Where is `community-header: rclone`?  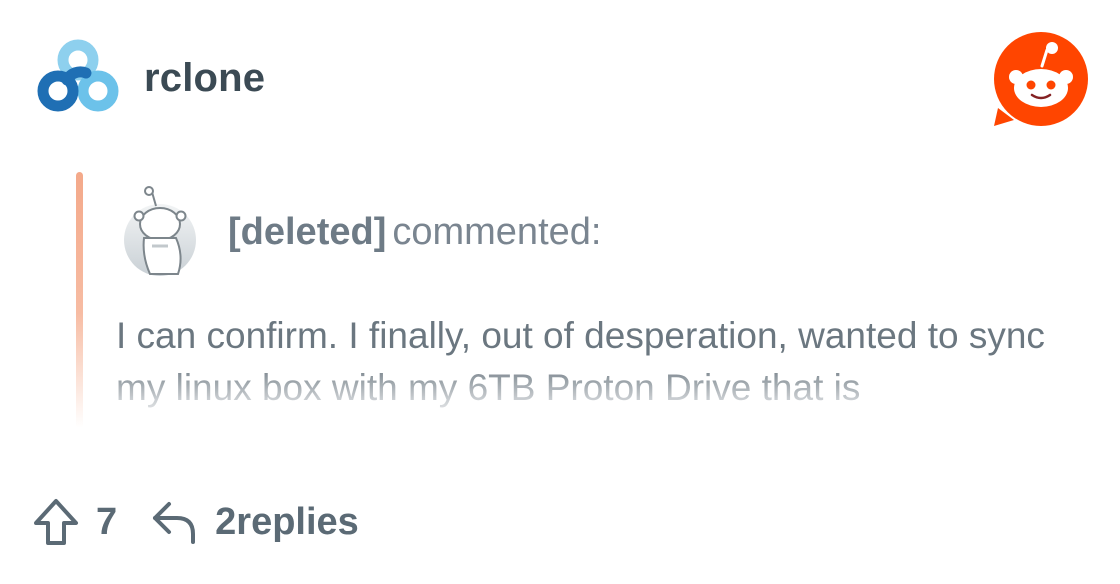
community-header: rclone is located at coordinates (150, 78).